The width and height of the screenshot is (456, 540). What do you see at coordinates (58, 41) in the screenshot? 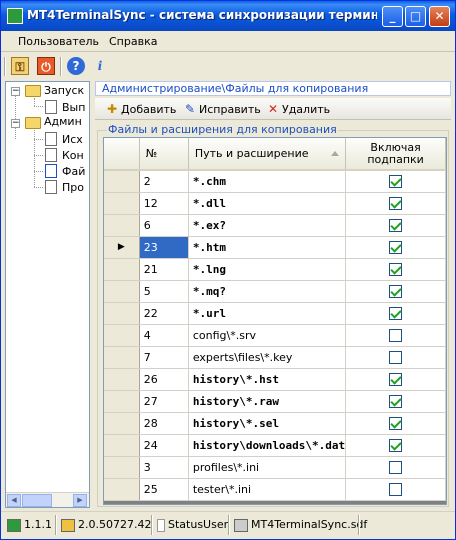
I see `menu-user: Пользователь` at bounding box center [58, 41].